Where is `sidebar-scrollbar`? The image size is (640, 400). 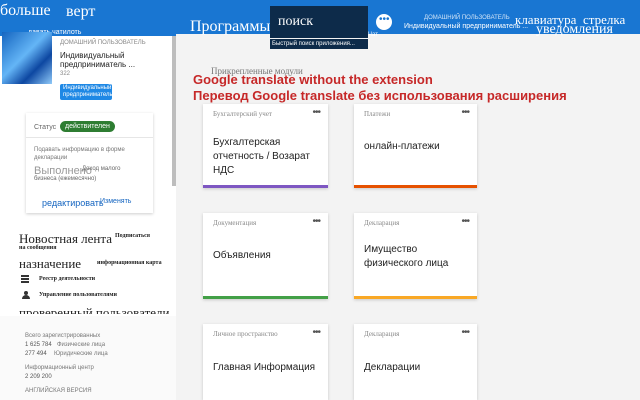 sidebar-scrollbar is located at coordinates (174, 111).